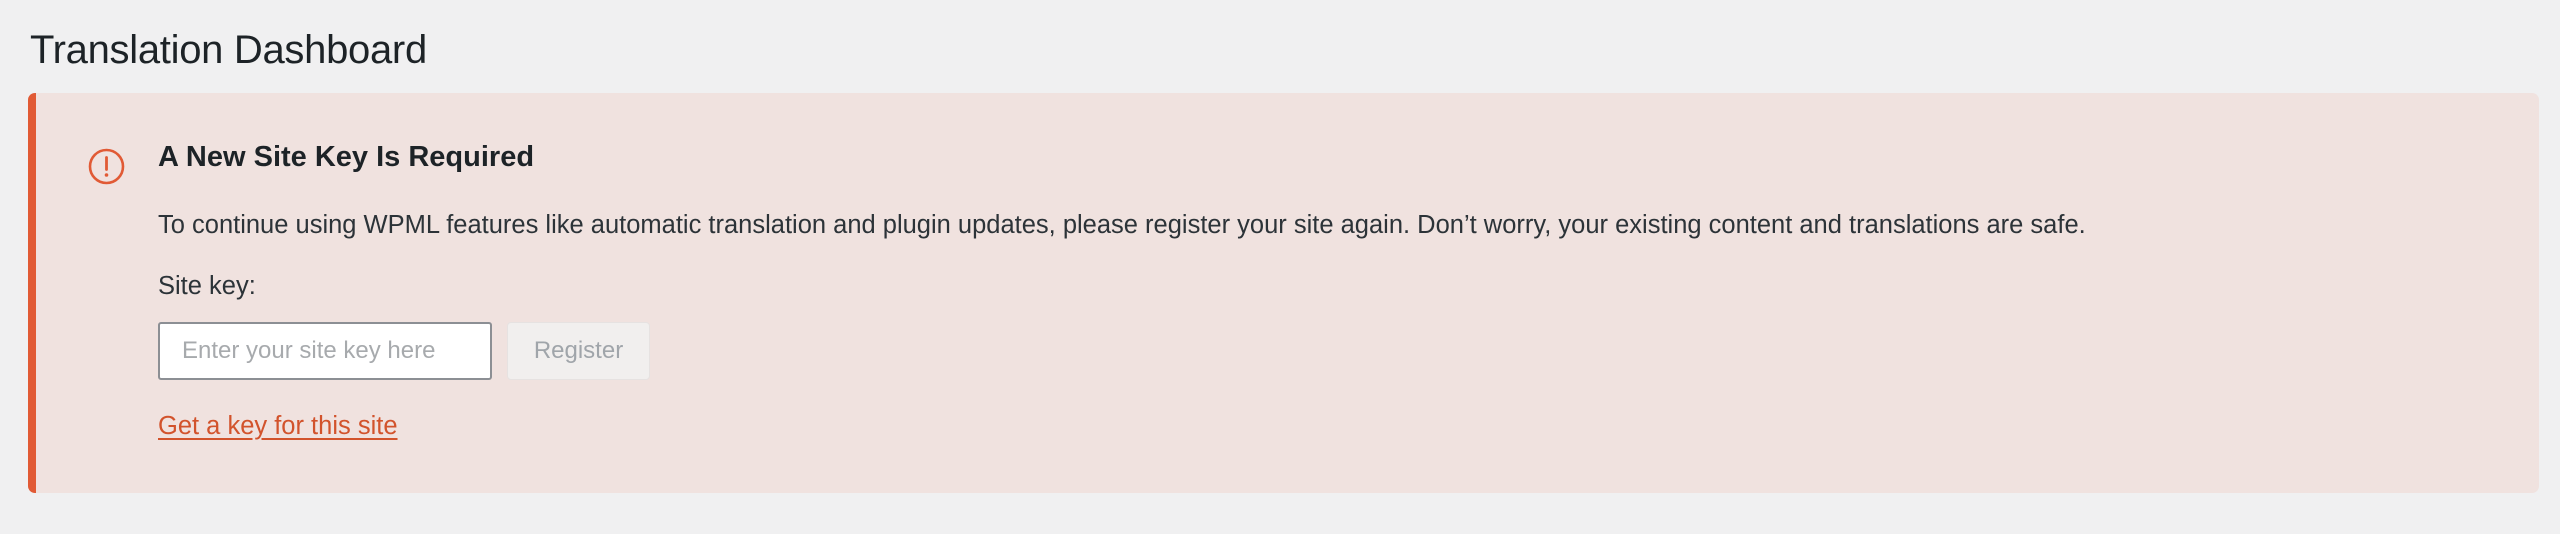 This screenshot has width=2560, height=534. What do you see at coordinates (228, 50) in the screenshot?
I see `page-title: Translation Dashboard` at bounding box center [228, 50].